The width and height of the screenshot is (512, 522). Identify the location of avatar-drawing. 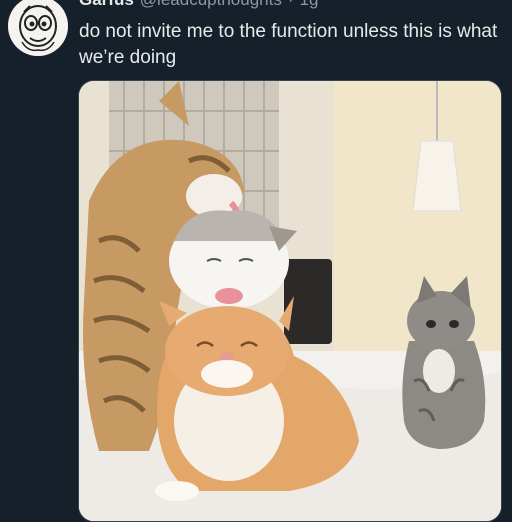
(38, 28).